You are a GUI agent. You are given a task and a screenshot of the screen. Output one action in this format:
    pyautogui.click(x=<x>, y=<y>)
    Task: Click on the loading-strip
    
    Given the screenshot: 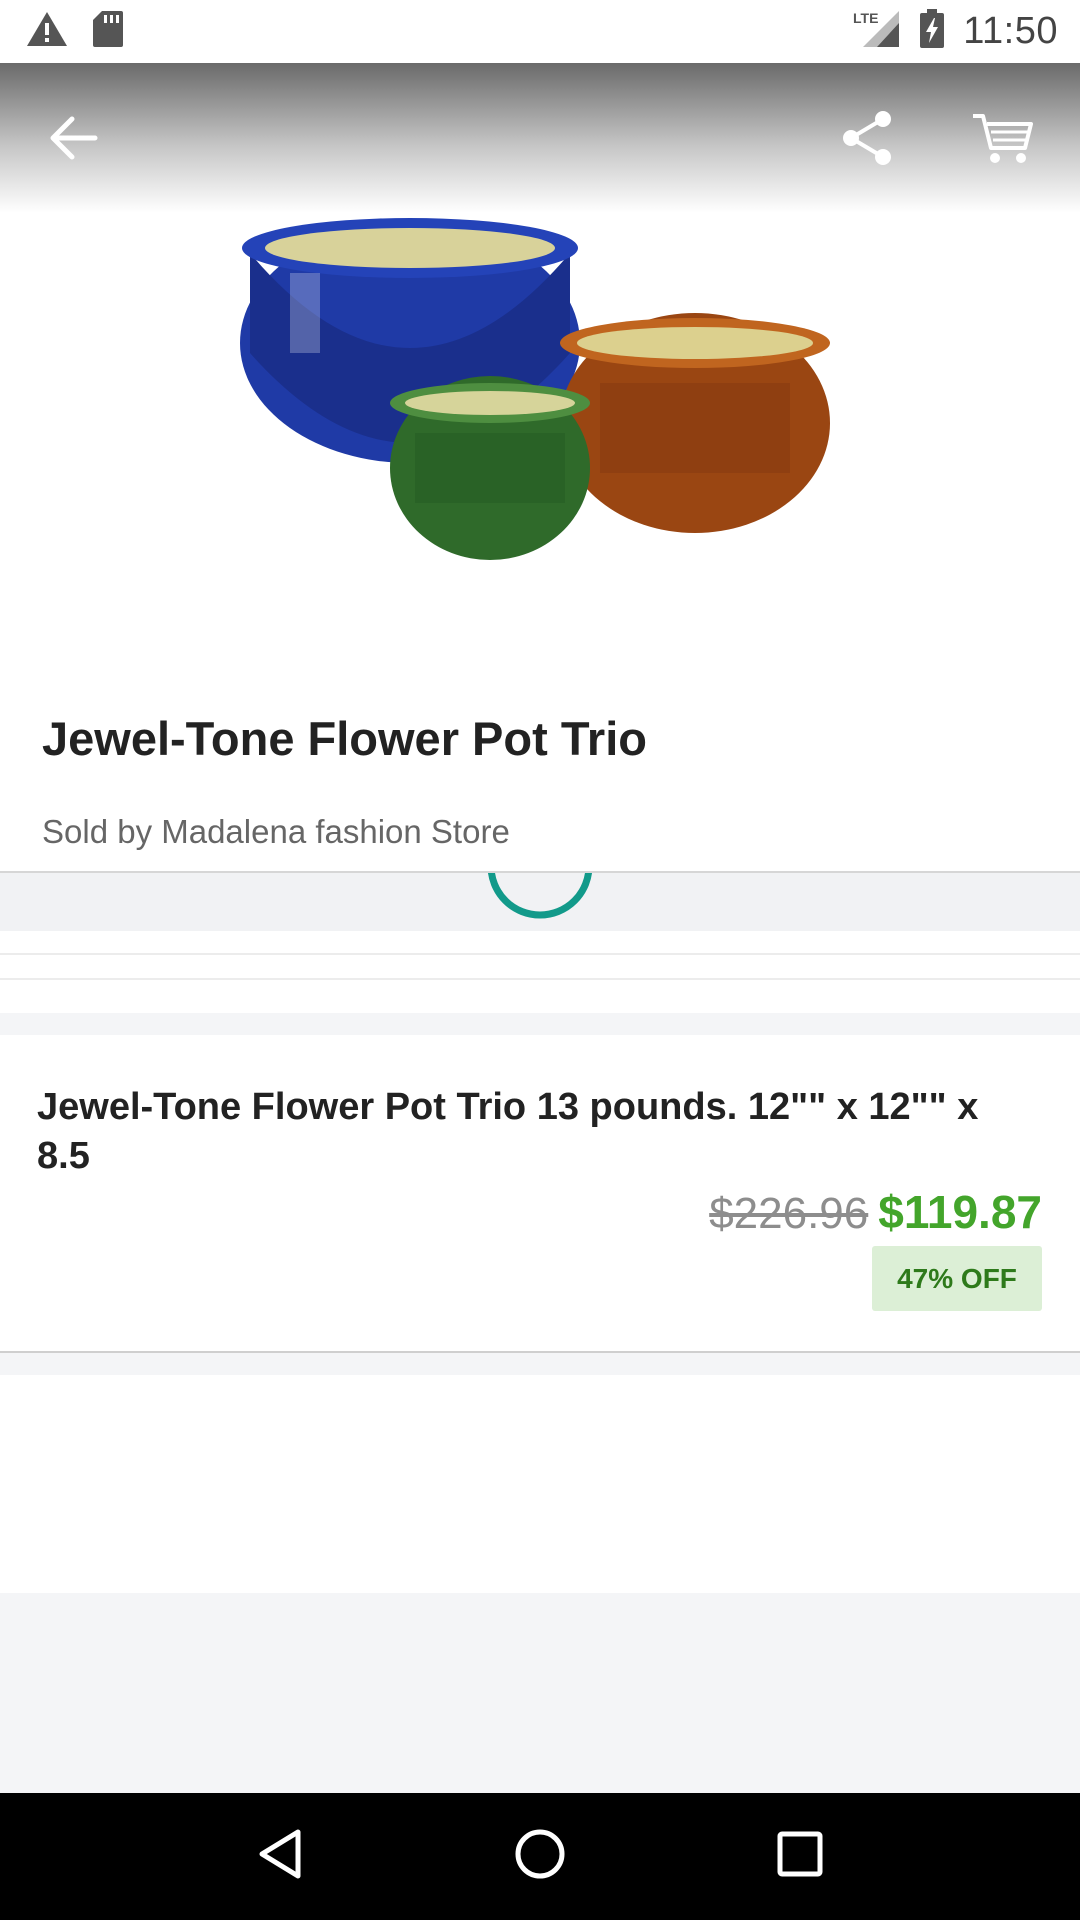 What is the action you would take?
    pyautogui.click(x=540, y=902)
    